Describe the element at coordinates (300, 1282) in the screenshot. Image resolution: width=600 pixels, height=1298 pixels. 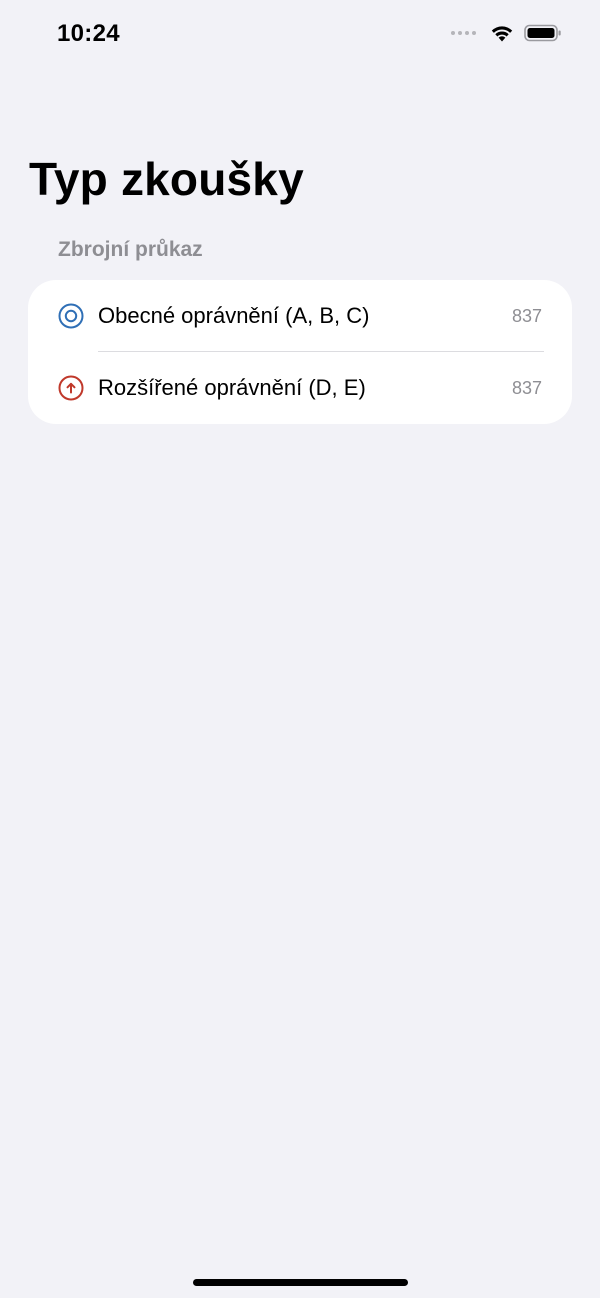
I see `home-indicator` at that location.